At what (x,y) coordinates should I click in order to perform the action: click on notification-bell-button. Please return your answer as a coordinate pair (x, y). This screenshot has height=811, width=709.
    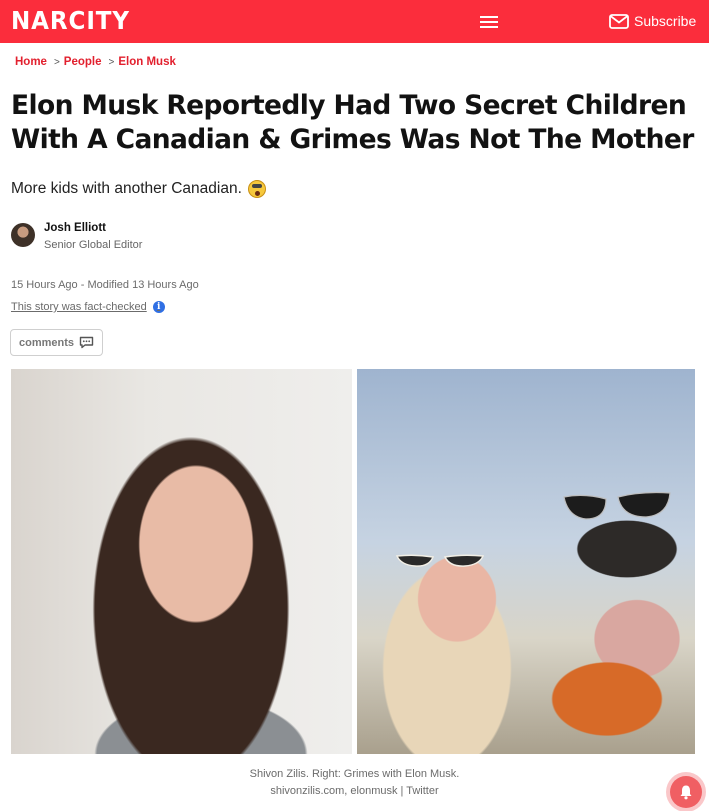
    Looking at the image, I should click on (686, 792).